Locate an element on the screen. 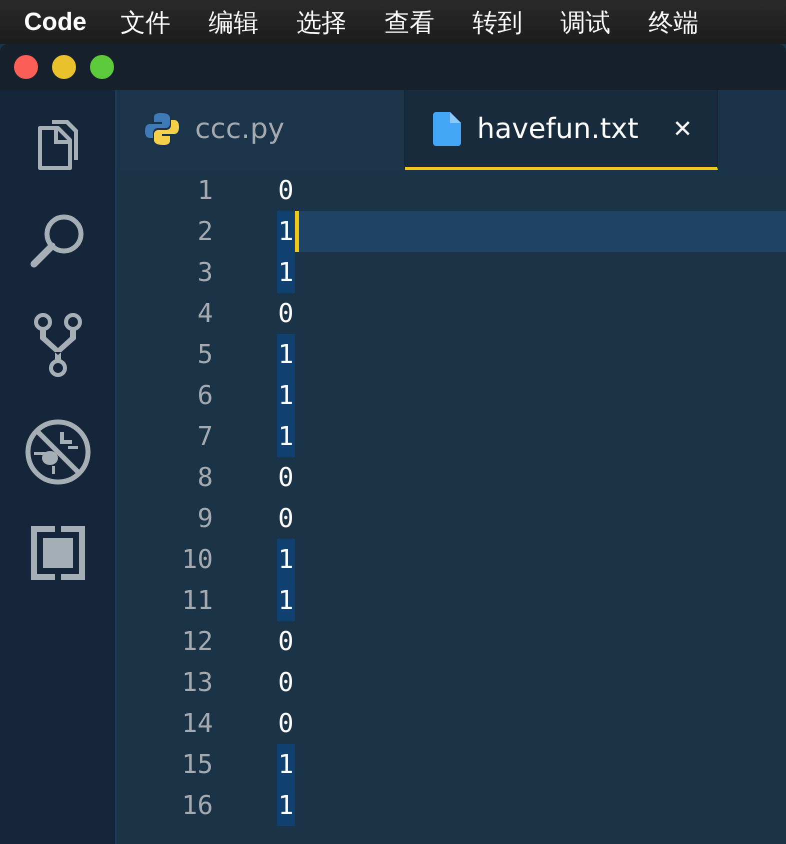  line-number: 9 is located at coordinates (204, 519).